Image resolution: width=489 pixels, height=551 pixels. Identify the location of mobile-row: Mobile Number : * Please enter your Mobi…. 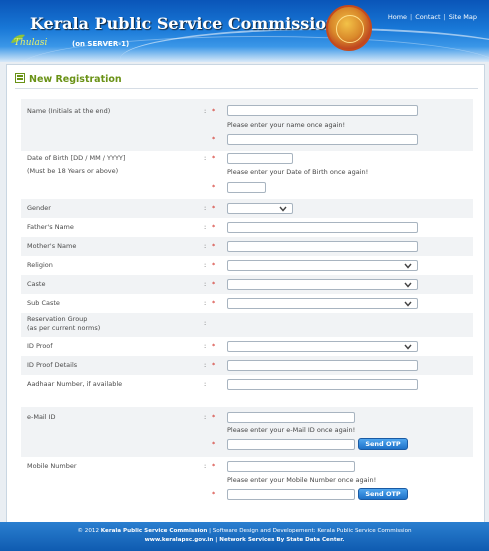
(247, 482).